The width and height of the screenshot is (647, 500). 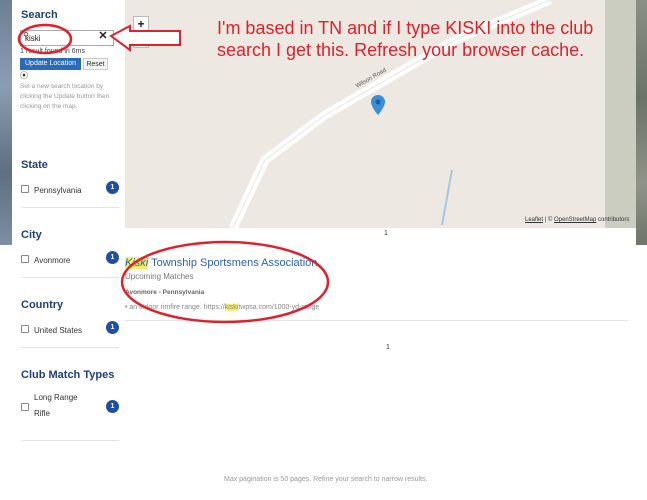 I want to click on map-attribution: Leaflet | © OpenStreetMap contributors, so click(x=577, y=220).